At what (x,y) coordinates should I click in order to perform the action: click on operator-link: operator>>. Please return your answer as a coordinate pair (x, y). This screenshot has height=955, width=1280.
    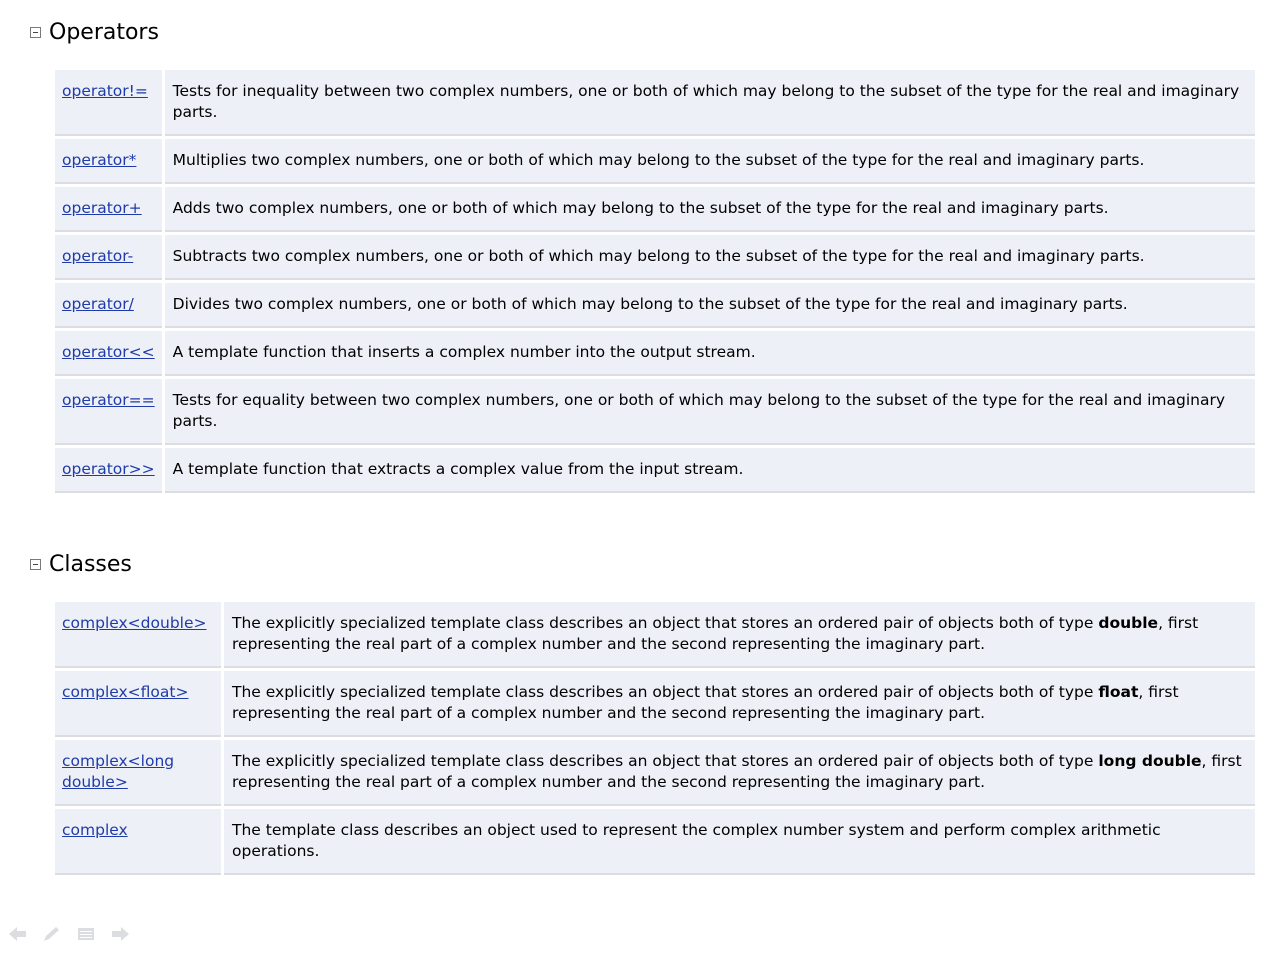
    Looking at the image, I should click on (108, 469).